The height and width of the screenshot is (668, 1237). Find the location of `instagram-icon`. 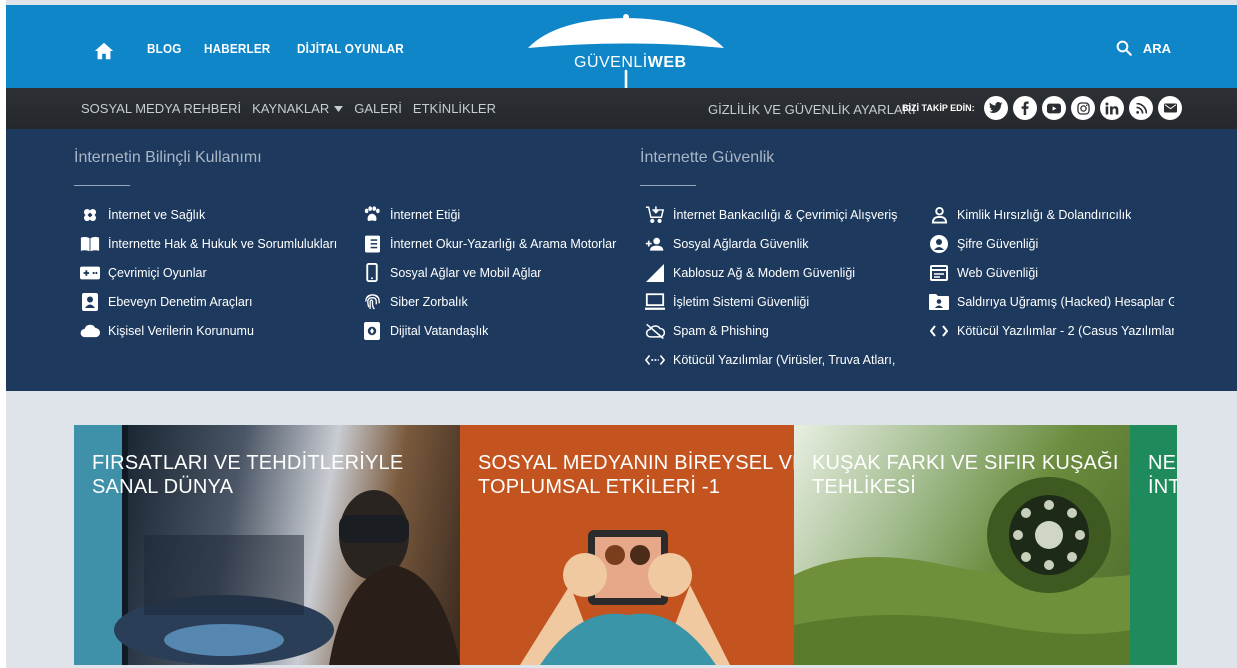

instagram-icon is located at coordinates (1083, 108).